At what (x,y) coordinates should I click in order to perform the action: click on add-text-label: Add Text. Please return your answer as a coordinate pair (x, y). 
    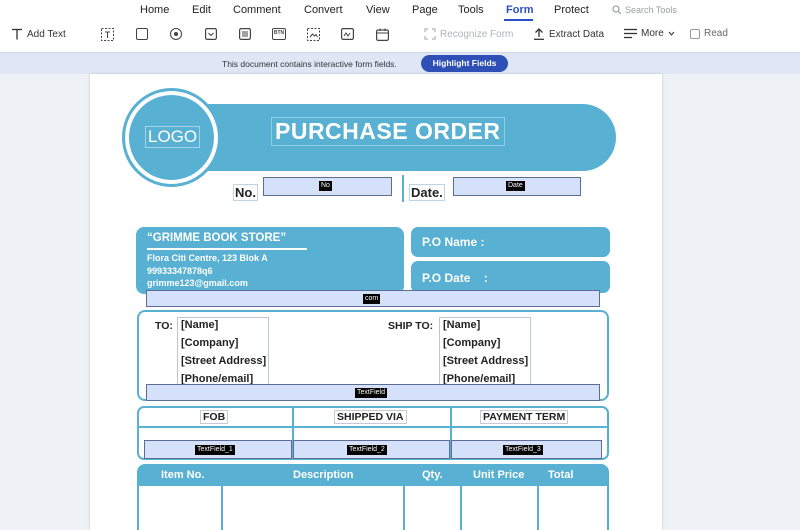
    Looking at the image, I should click on (46, 34).